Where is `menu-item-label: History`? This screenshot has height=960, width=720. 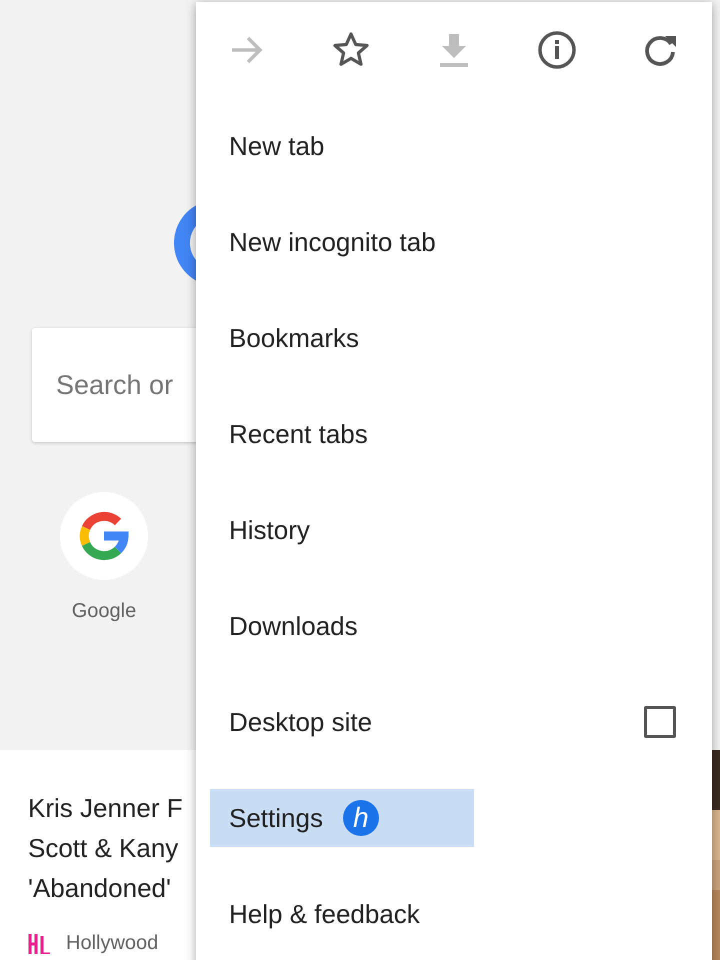
menu-item-label: History is located at coordinates (269, 530).